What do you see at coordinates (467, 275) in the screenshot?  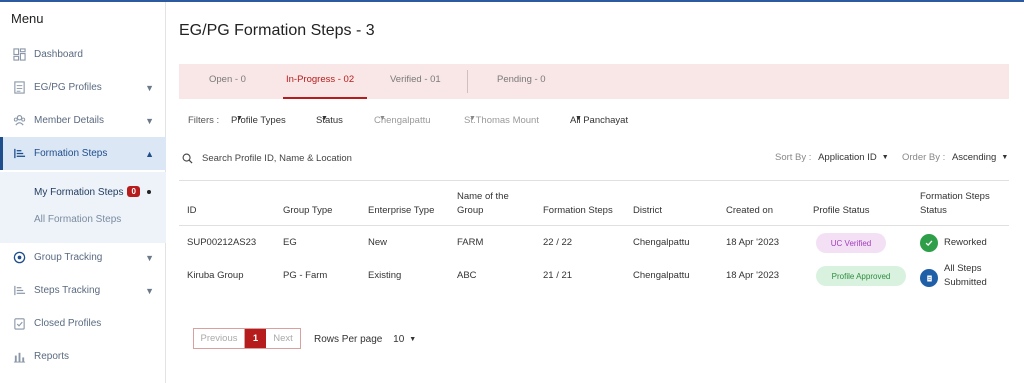 I see `cell-group-name: ABC` at bounding box center [467, 275].